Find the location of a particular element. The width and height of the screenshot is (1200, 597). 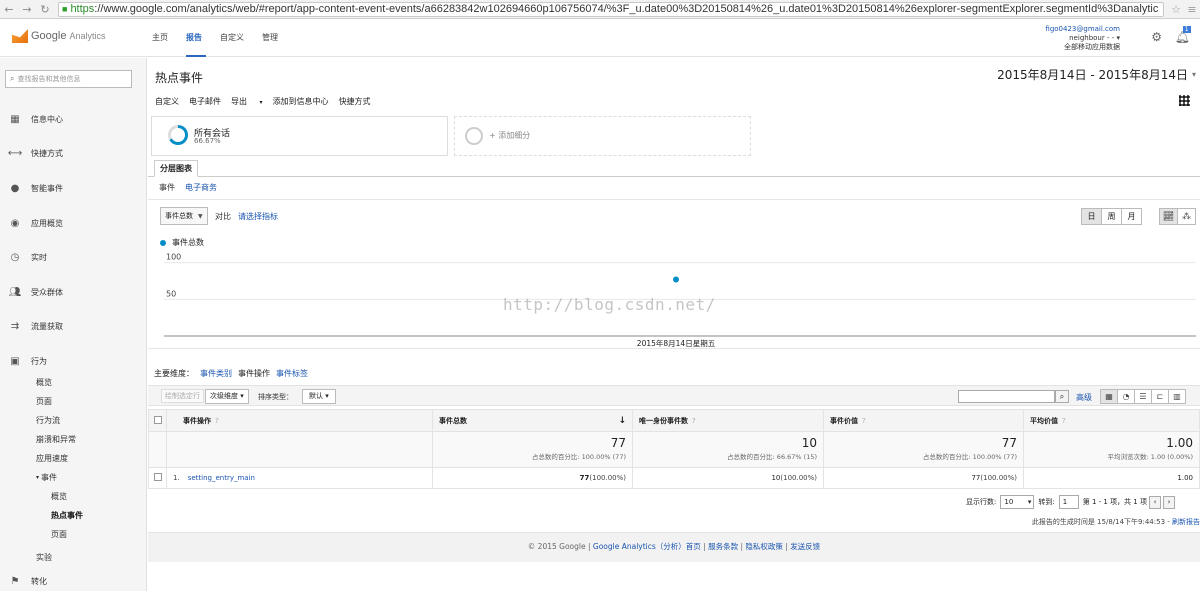

footer-link-privacy: 隐私权政策 is located at coordinates (764, 546).